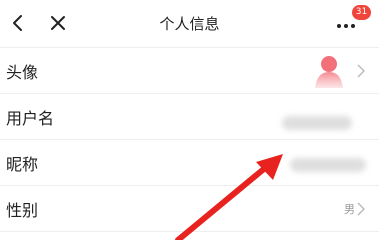 Image resolution: width=379 pixels, height=240 pixels. I want to click on row-label-avatar: 头像, so click(22, 72).